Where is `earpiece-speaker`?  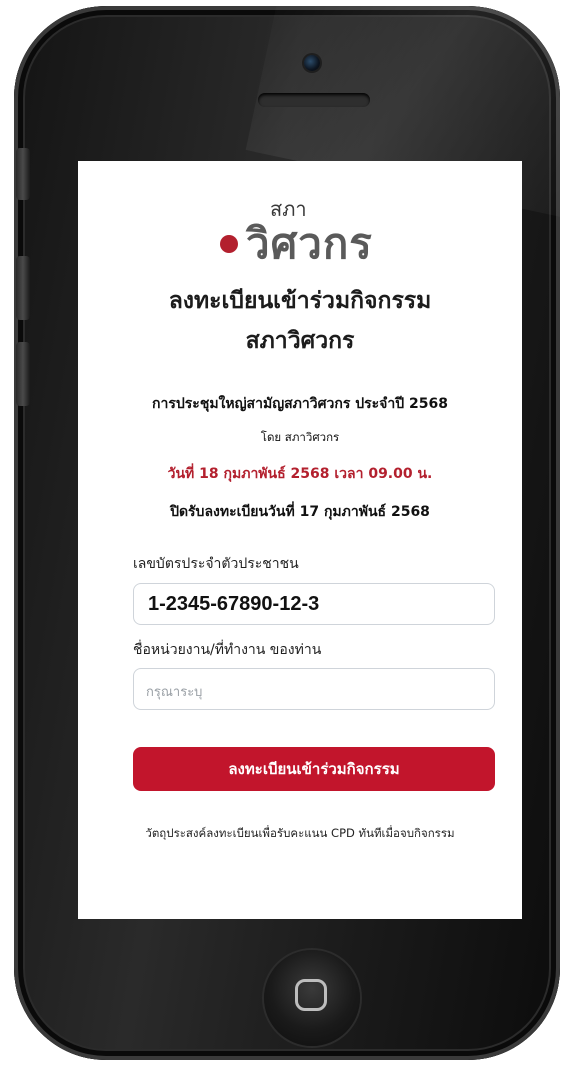 earpiece-speaker is located at coordinates (314, 100).